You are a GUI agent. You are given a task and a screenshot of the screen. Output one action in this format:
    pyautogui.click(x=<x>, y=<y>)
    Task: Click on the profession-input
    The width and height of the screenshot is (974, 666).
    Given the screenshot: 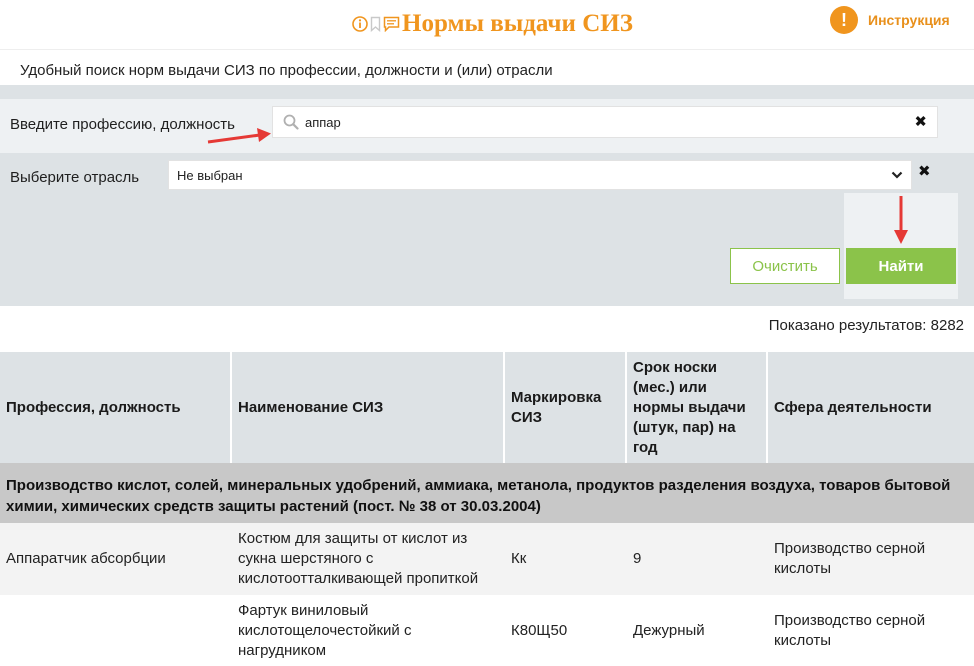 What is the action you would take?
    pyautogui.click(x=605, y=122)
    